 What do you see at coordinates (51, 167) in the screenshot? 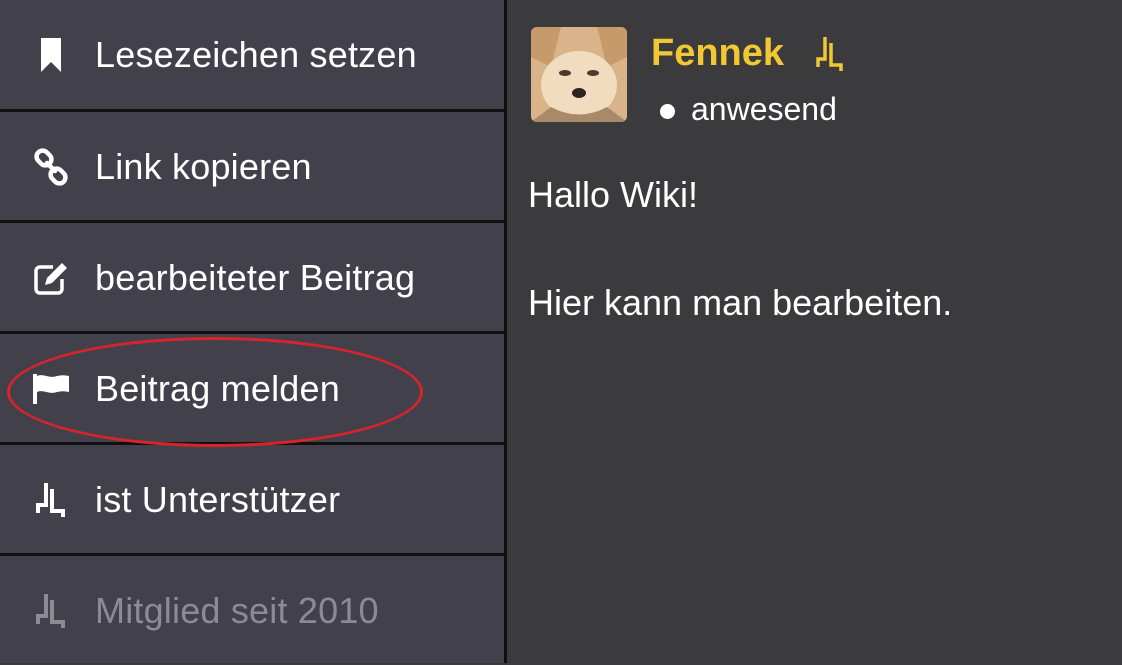
I see `link-icon` at bounding box center [51, 167].